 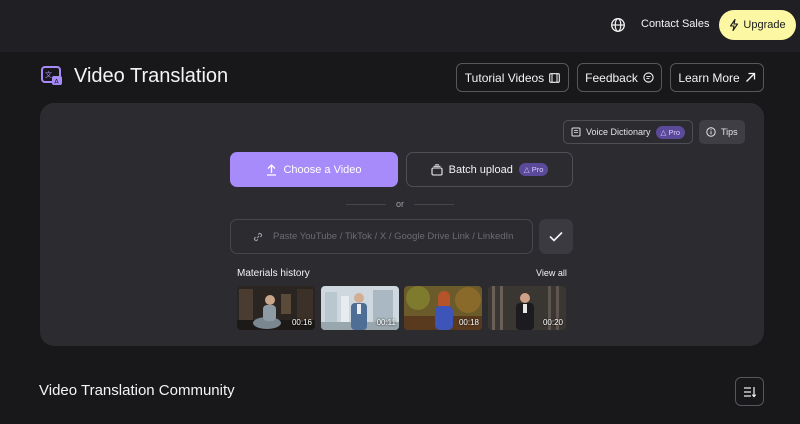 I want to click on learn-more-button: Learn More, so click(x=717, y=77).